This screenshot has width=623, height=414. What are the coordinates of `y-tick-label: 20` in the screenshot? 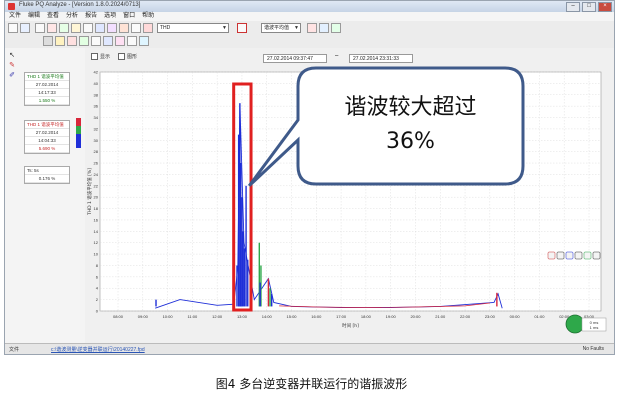 It's located at (96, 197).